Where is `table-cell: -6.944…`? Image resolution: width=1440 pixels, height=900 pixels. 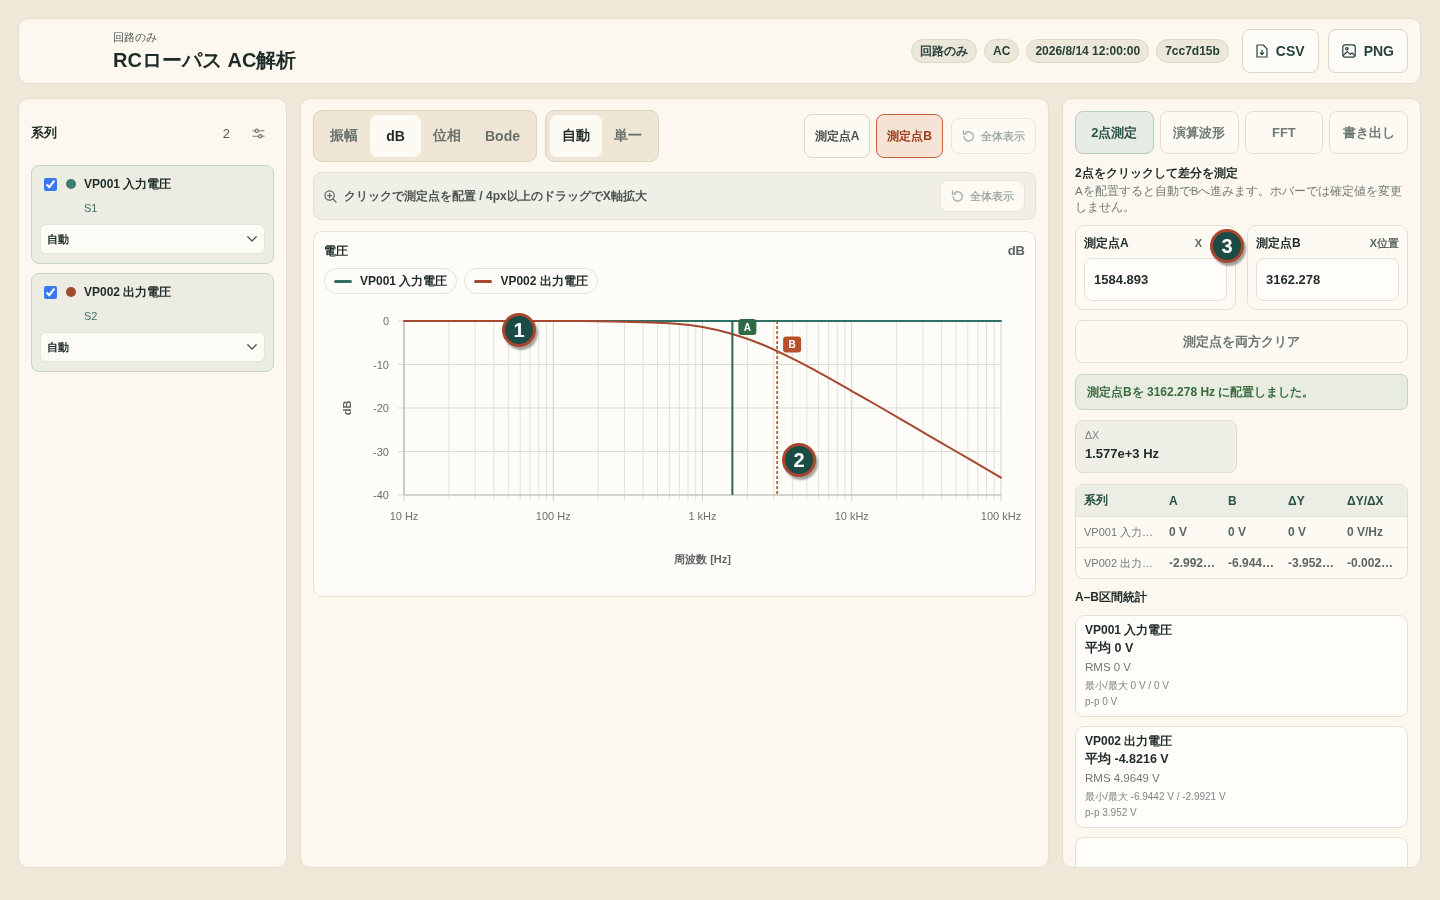 table-cell: -6.944… is located at coordinates (1251, 563).